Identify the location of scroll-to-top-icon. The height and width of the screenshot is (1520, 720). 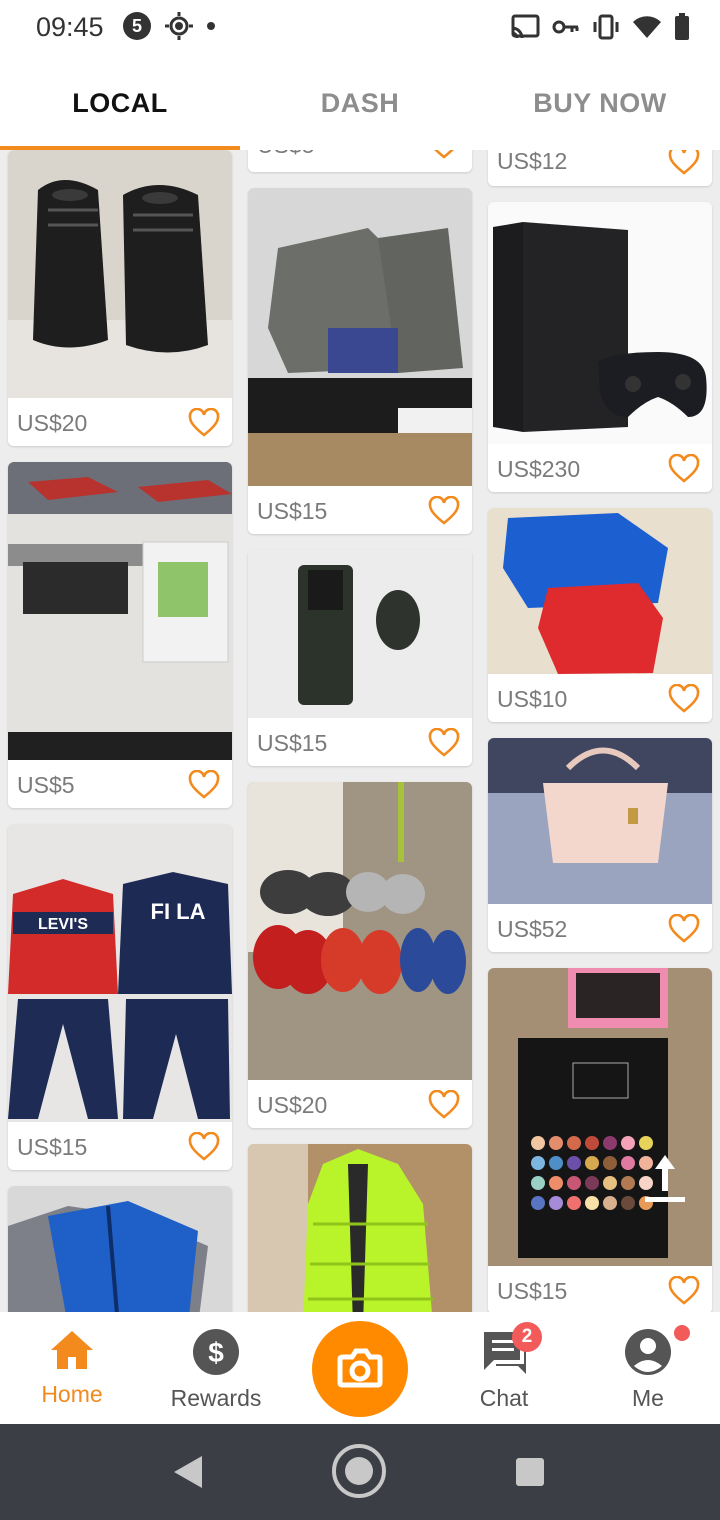
(665, 1179).